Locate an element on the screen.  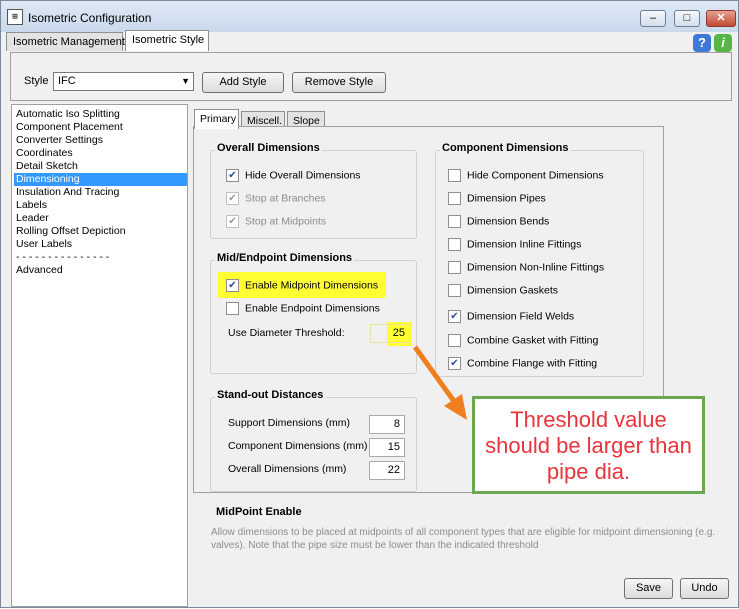
annotation-arrow-head is located at coordinates (455, 407).